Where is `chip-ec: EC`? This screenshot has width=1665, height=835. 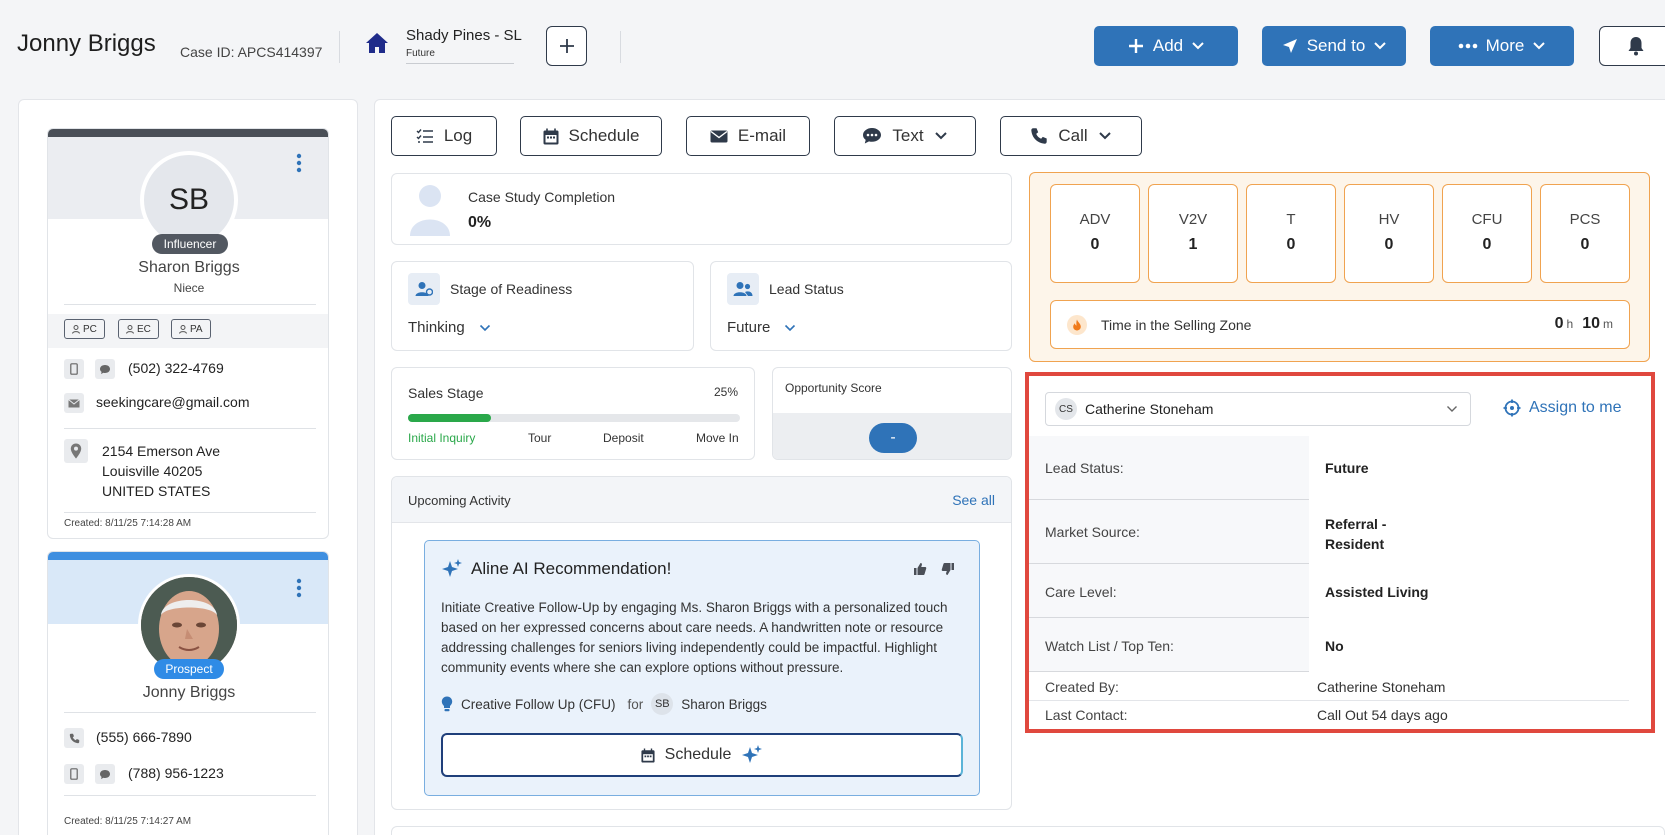 chip-ec: EC is located at coordinates (138, 329).